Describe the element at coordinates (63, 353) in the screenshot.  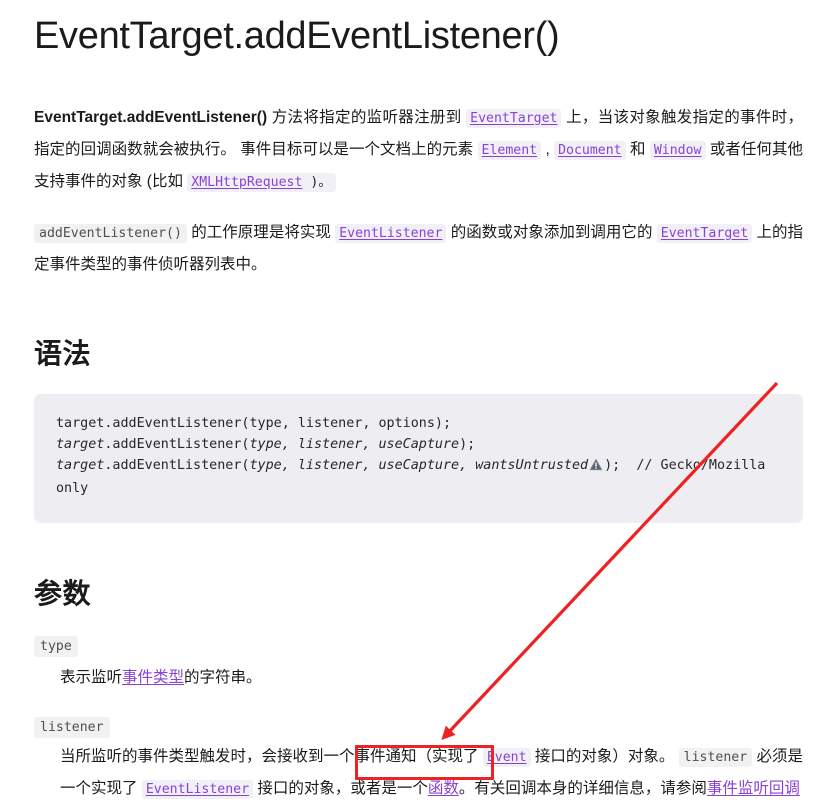
I see `section-heading-syntax: 语法` at that location.